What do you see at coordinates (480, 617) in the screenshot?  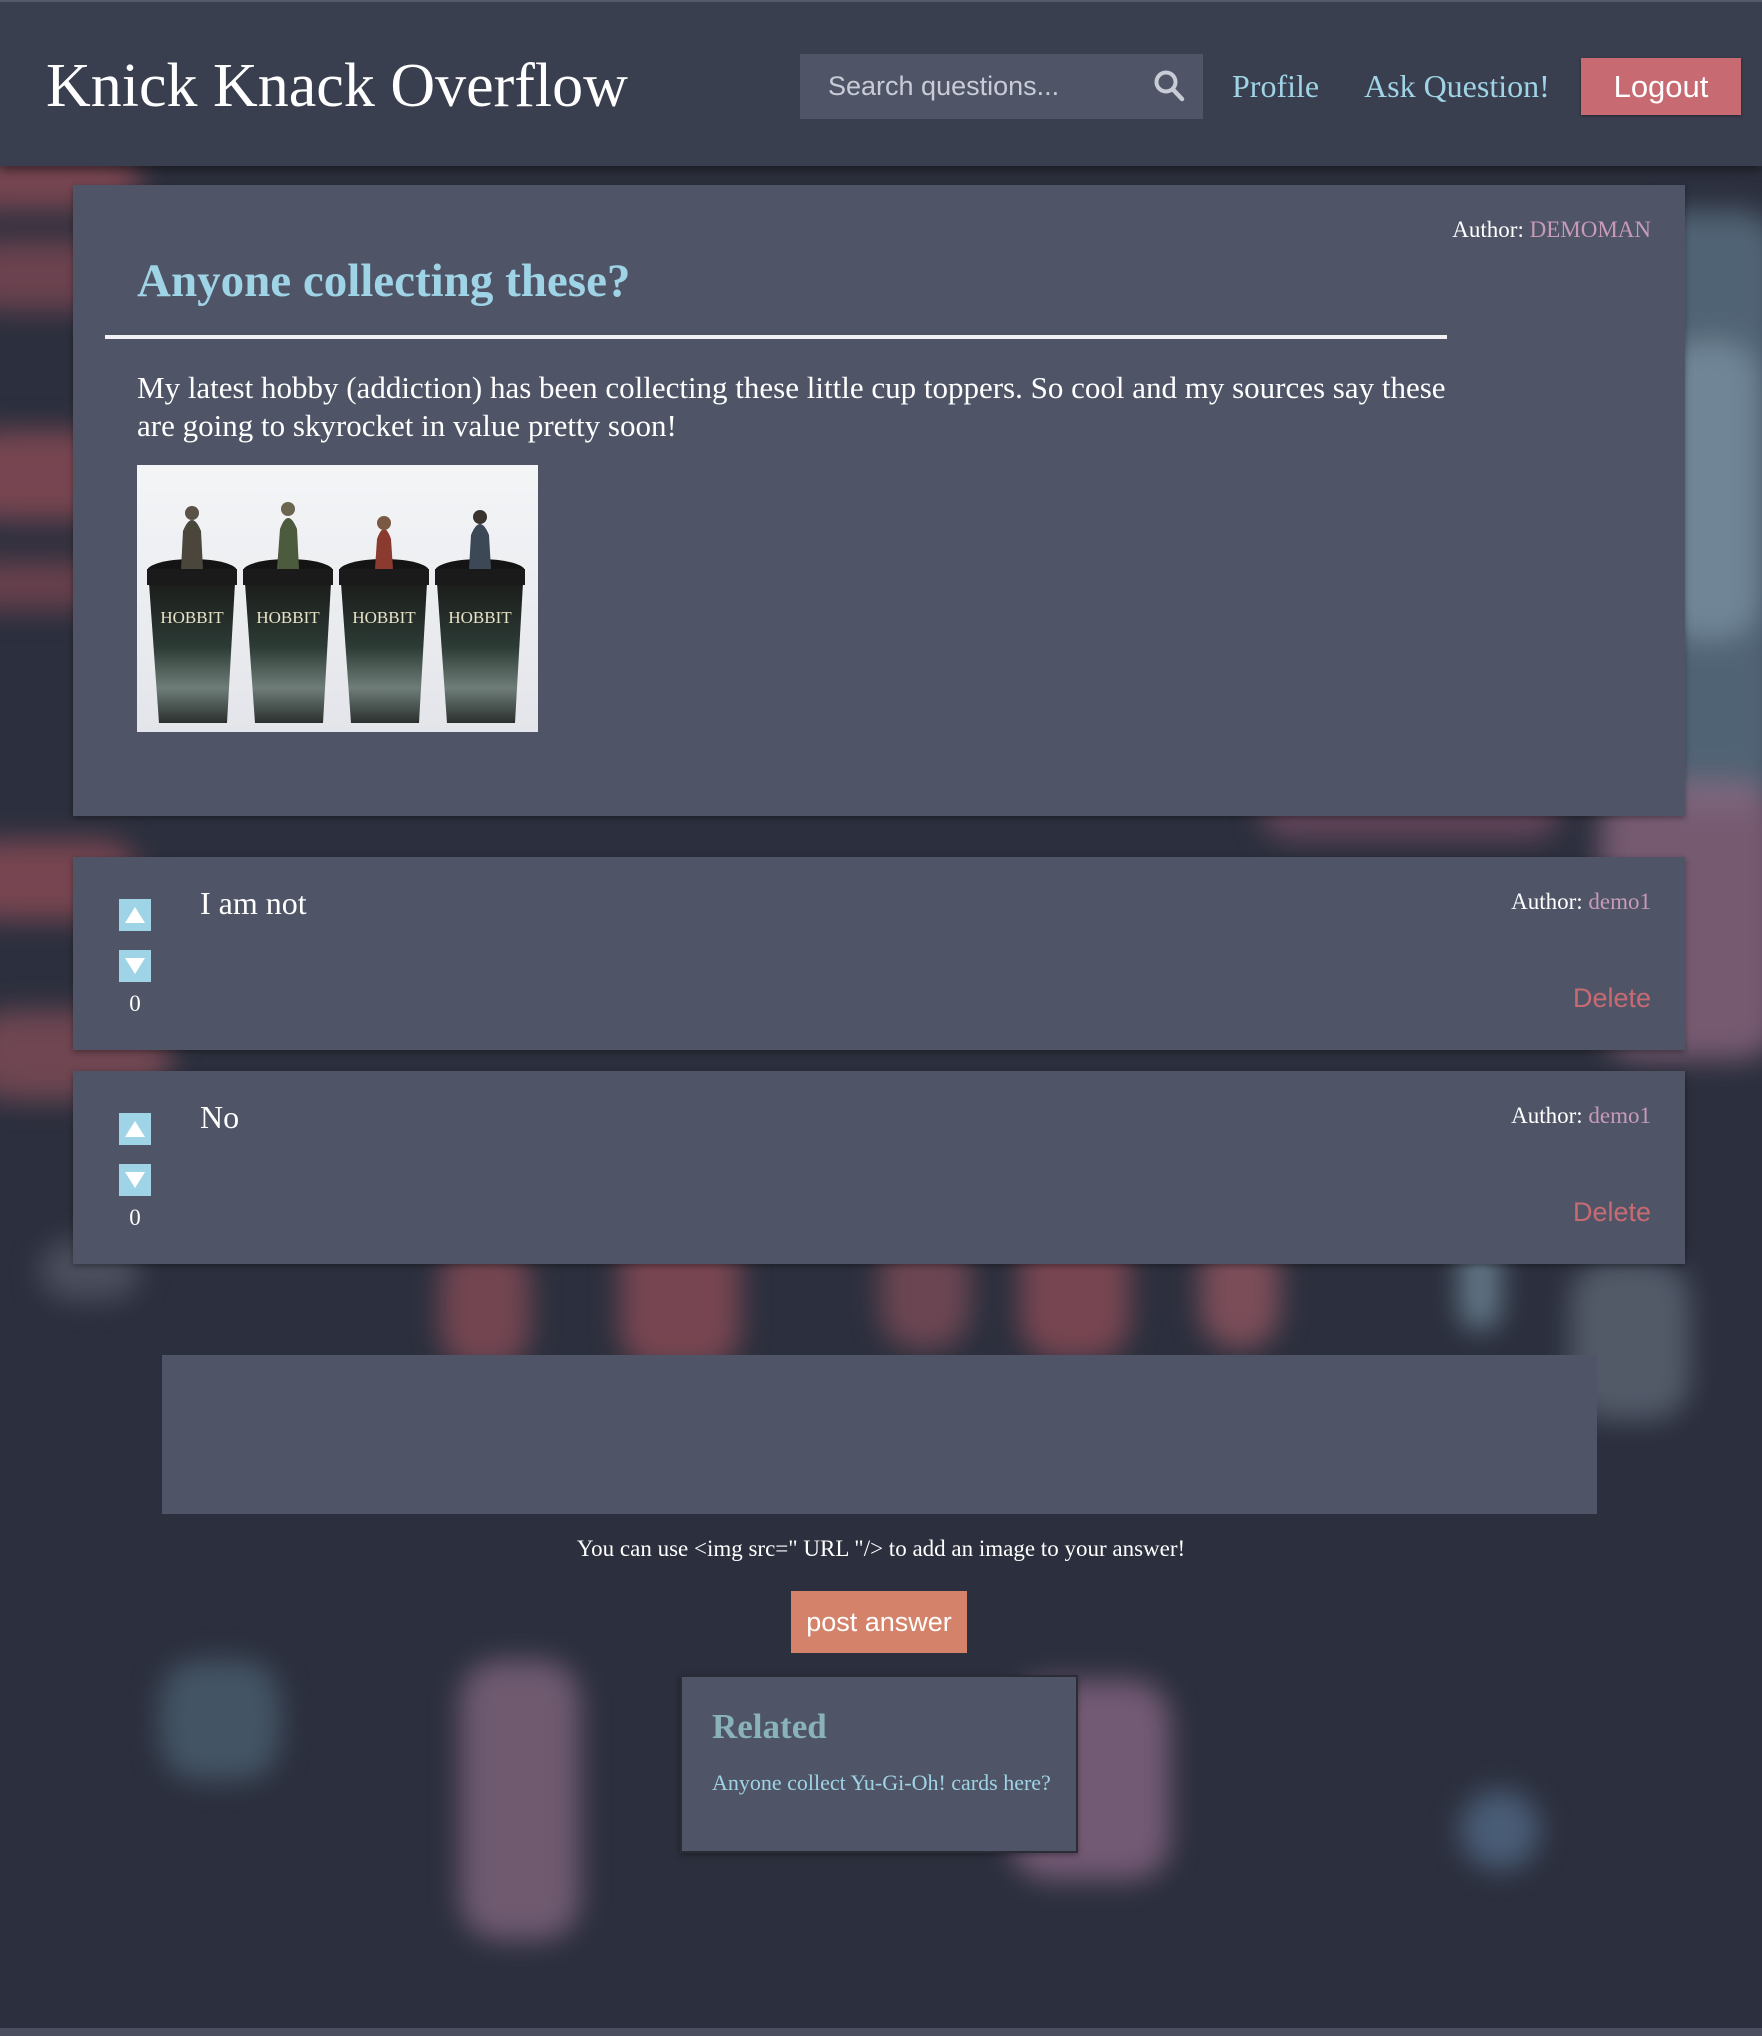 I see `cup-4-label: HOBBIT` at bounding box center [480, 617].